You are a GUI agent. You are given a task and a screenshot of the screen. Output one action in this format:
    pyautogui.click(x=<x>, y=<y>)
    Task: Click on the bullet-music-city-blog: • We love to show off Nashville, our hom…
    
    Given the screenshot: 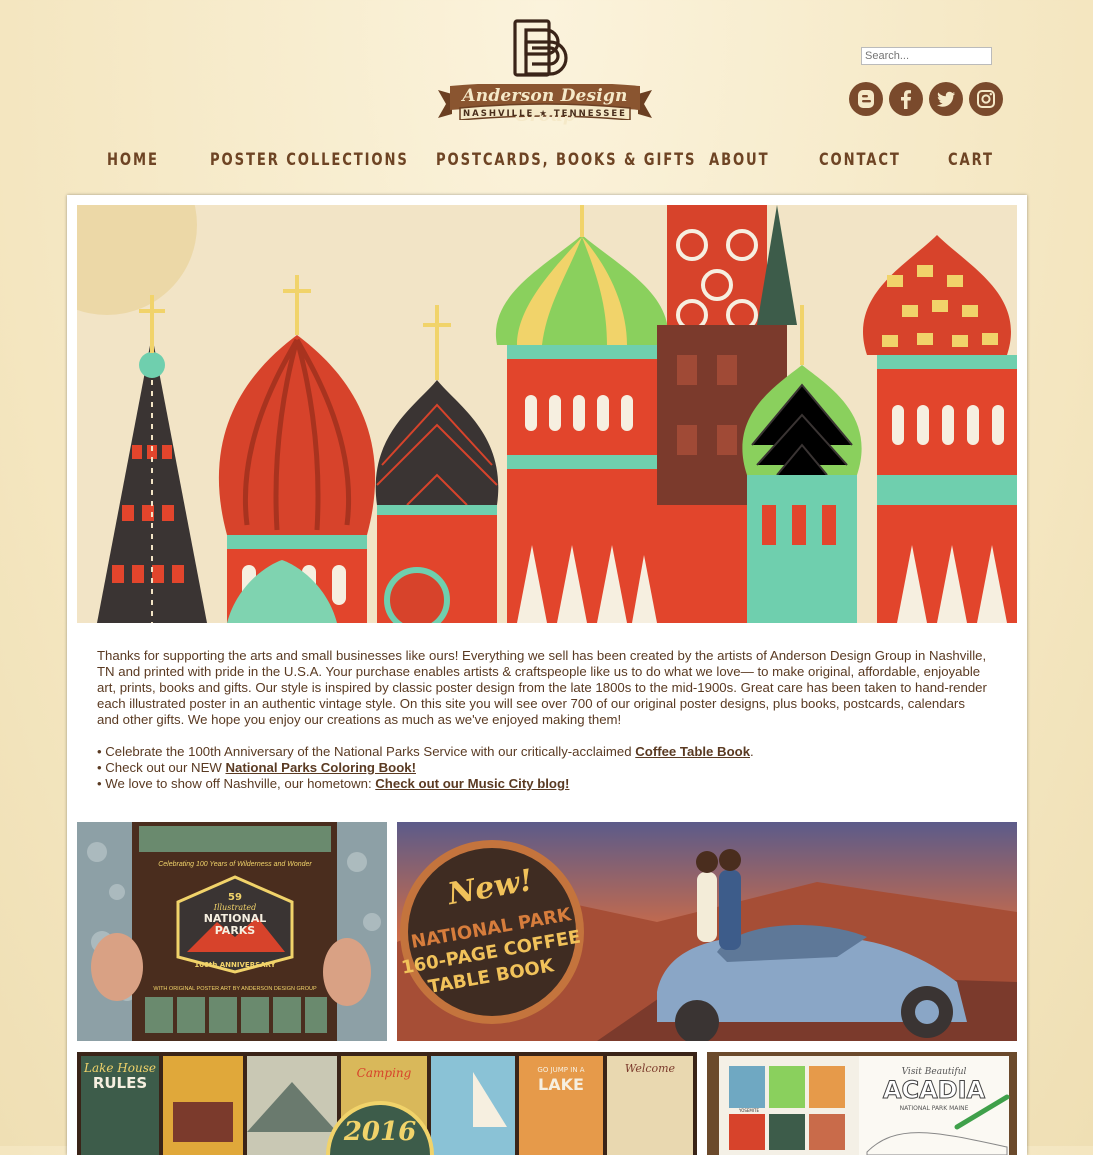 What is the action you would take?
    pyautogui.click(x=542, y=784)
    